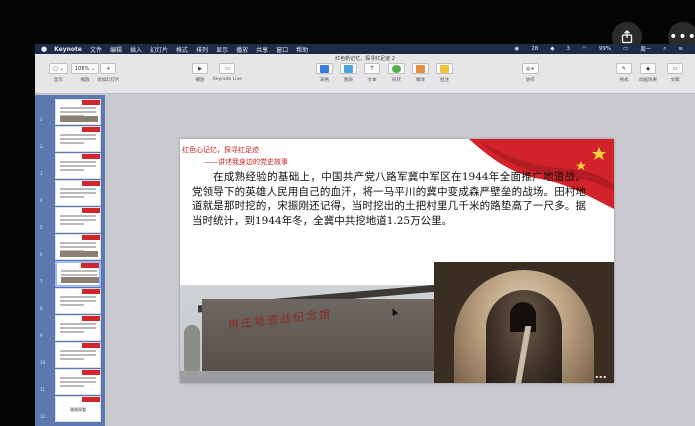 Image resolution: width=695 pixels, height=426 pixels. What do you see at coordinates (58, 80) in the screenshot?
I see `view-label: 显示` at bounding box center [58, 80].